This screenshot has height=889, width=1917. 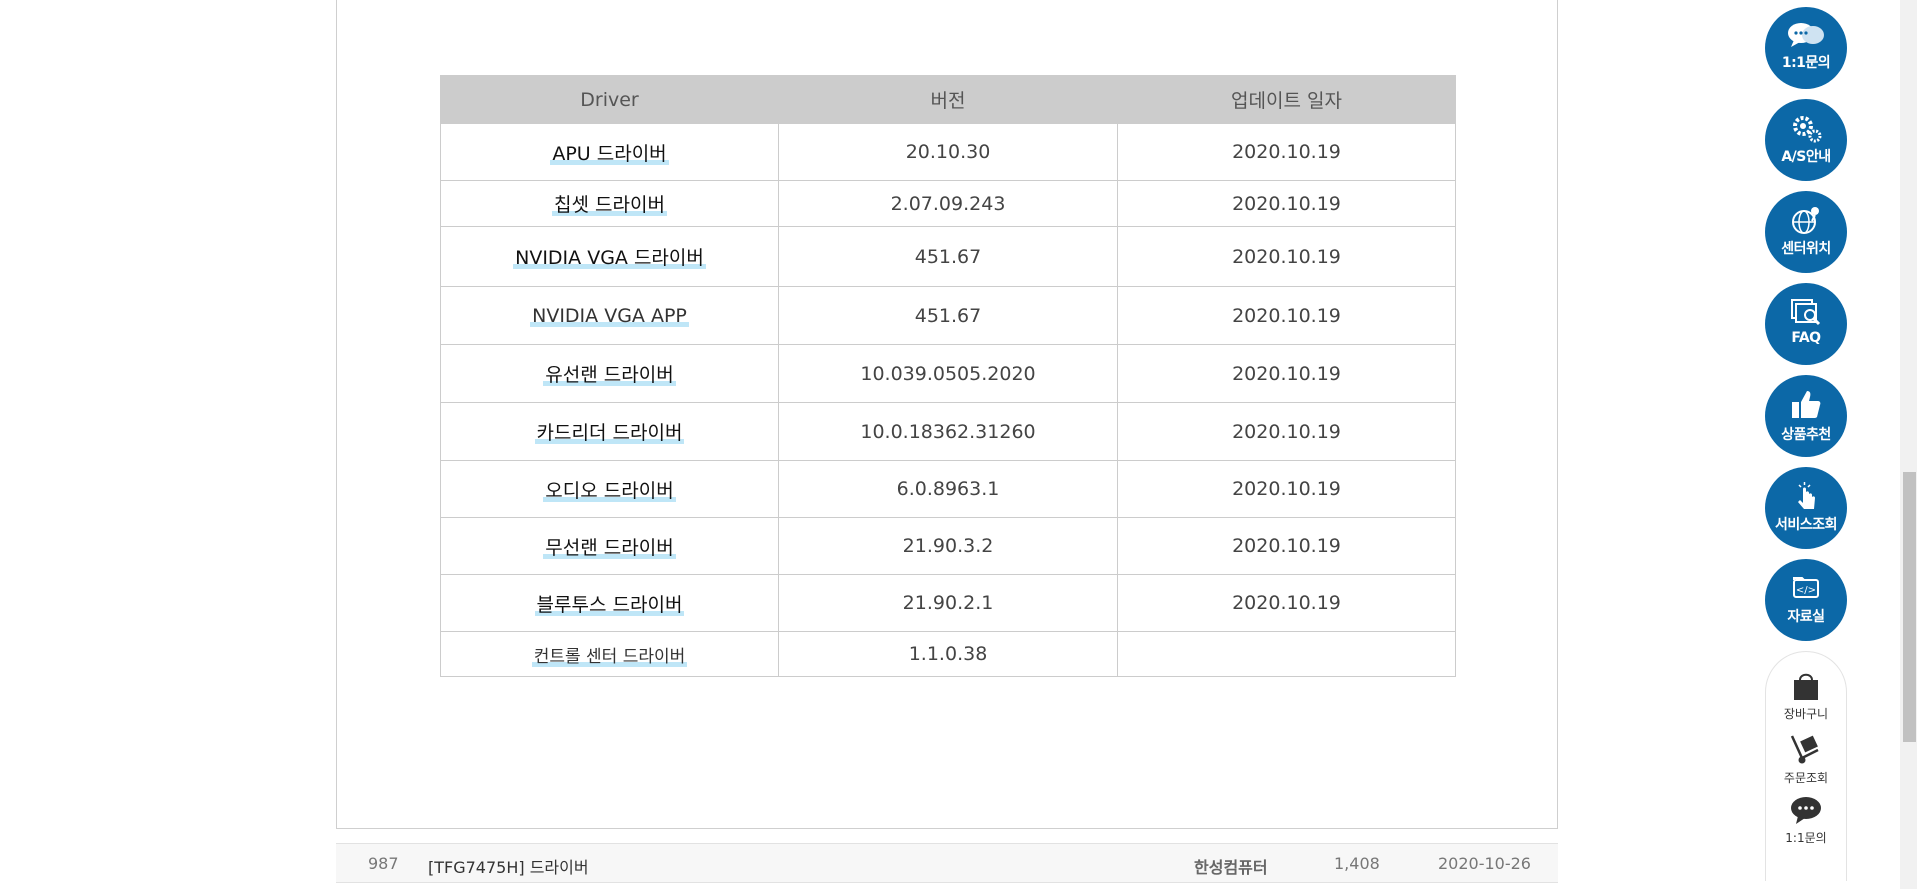 I want to click on driver-link: 카드리더 드라이버, so click(x=609, y=433).